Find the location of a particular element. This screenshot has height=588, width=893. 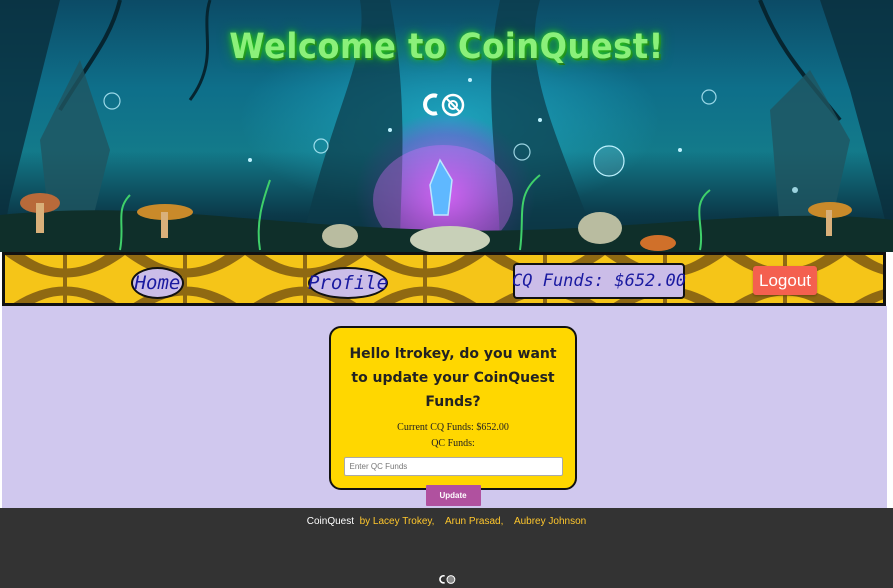

logout-button: Logout is located at coordinates (785, 280).